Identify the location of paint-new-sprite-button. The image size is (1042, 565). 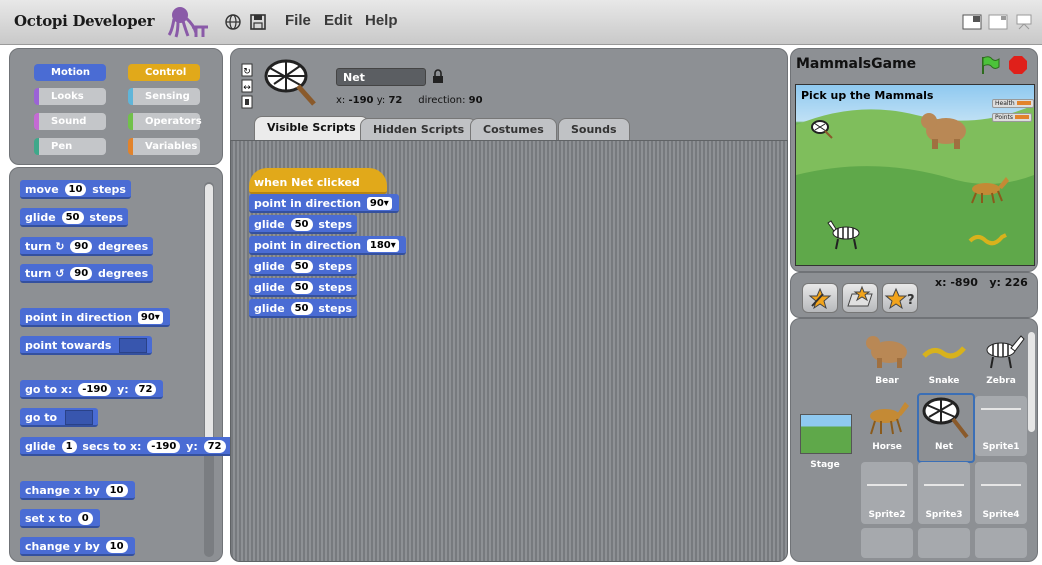
(820, 298).